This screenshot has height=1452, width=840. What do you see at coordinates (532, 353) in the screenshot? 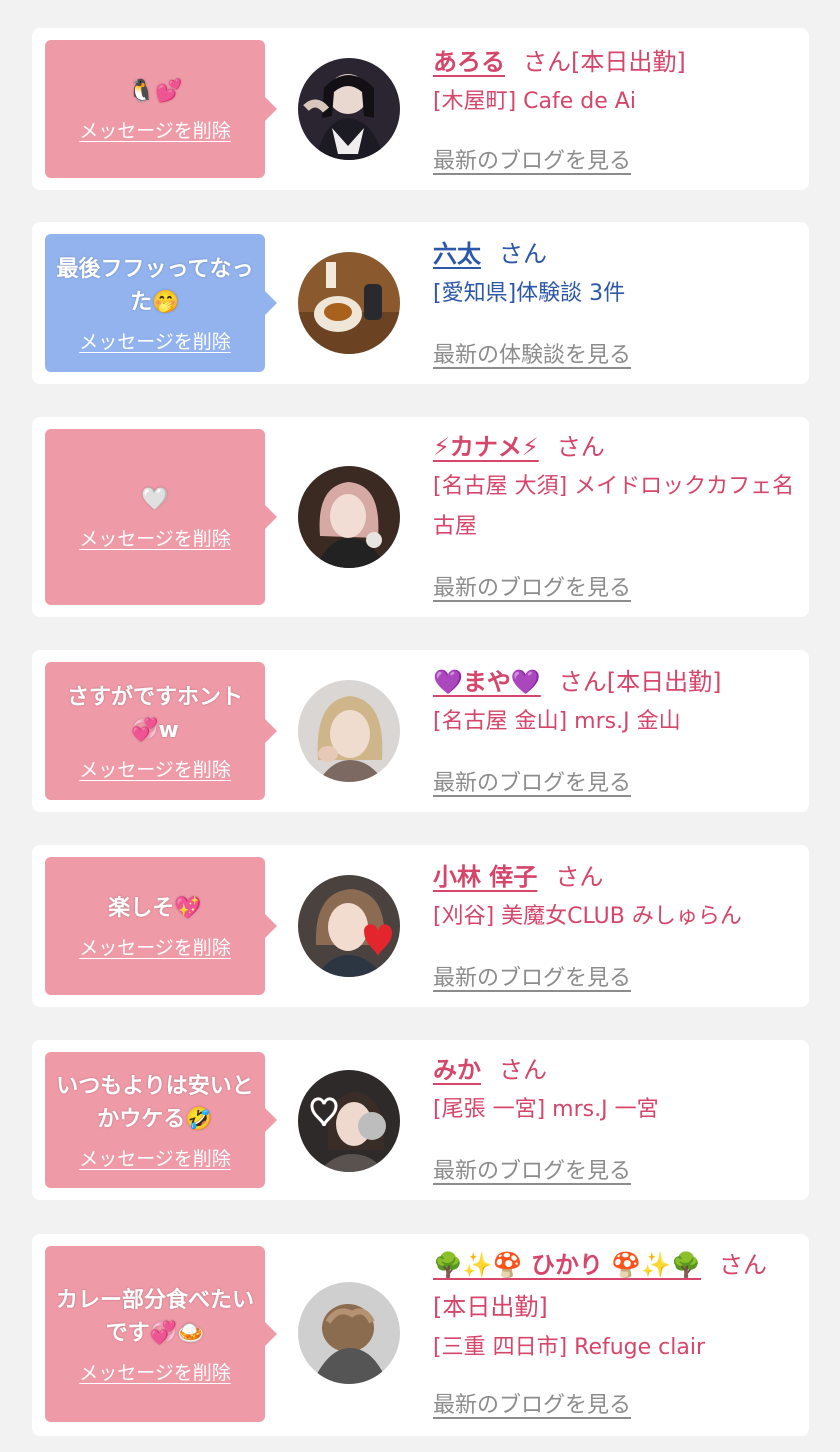
I see `latest-review-link: 最新の体験談を見る` at bounding box center [532, 353].